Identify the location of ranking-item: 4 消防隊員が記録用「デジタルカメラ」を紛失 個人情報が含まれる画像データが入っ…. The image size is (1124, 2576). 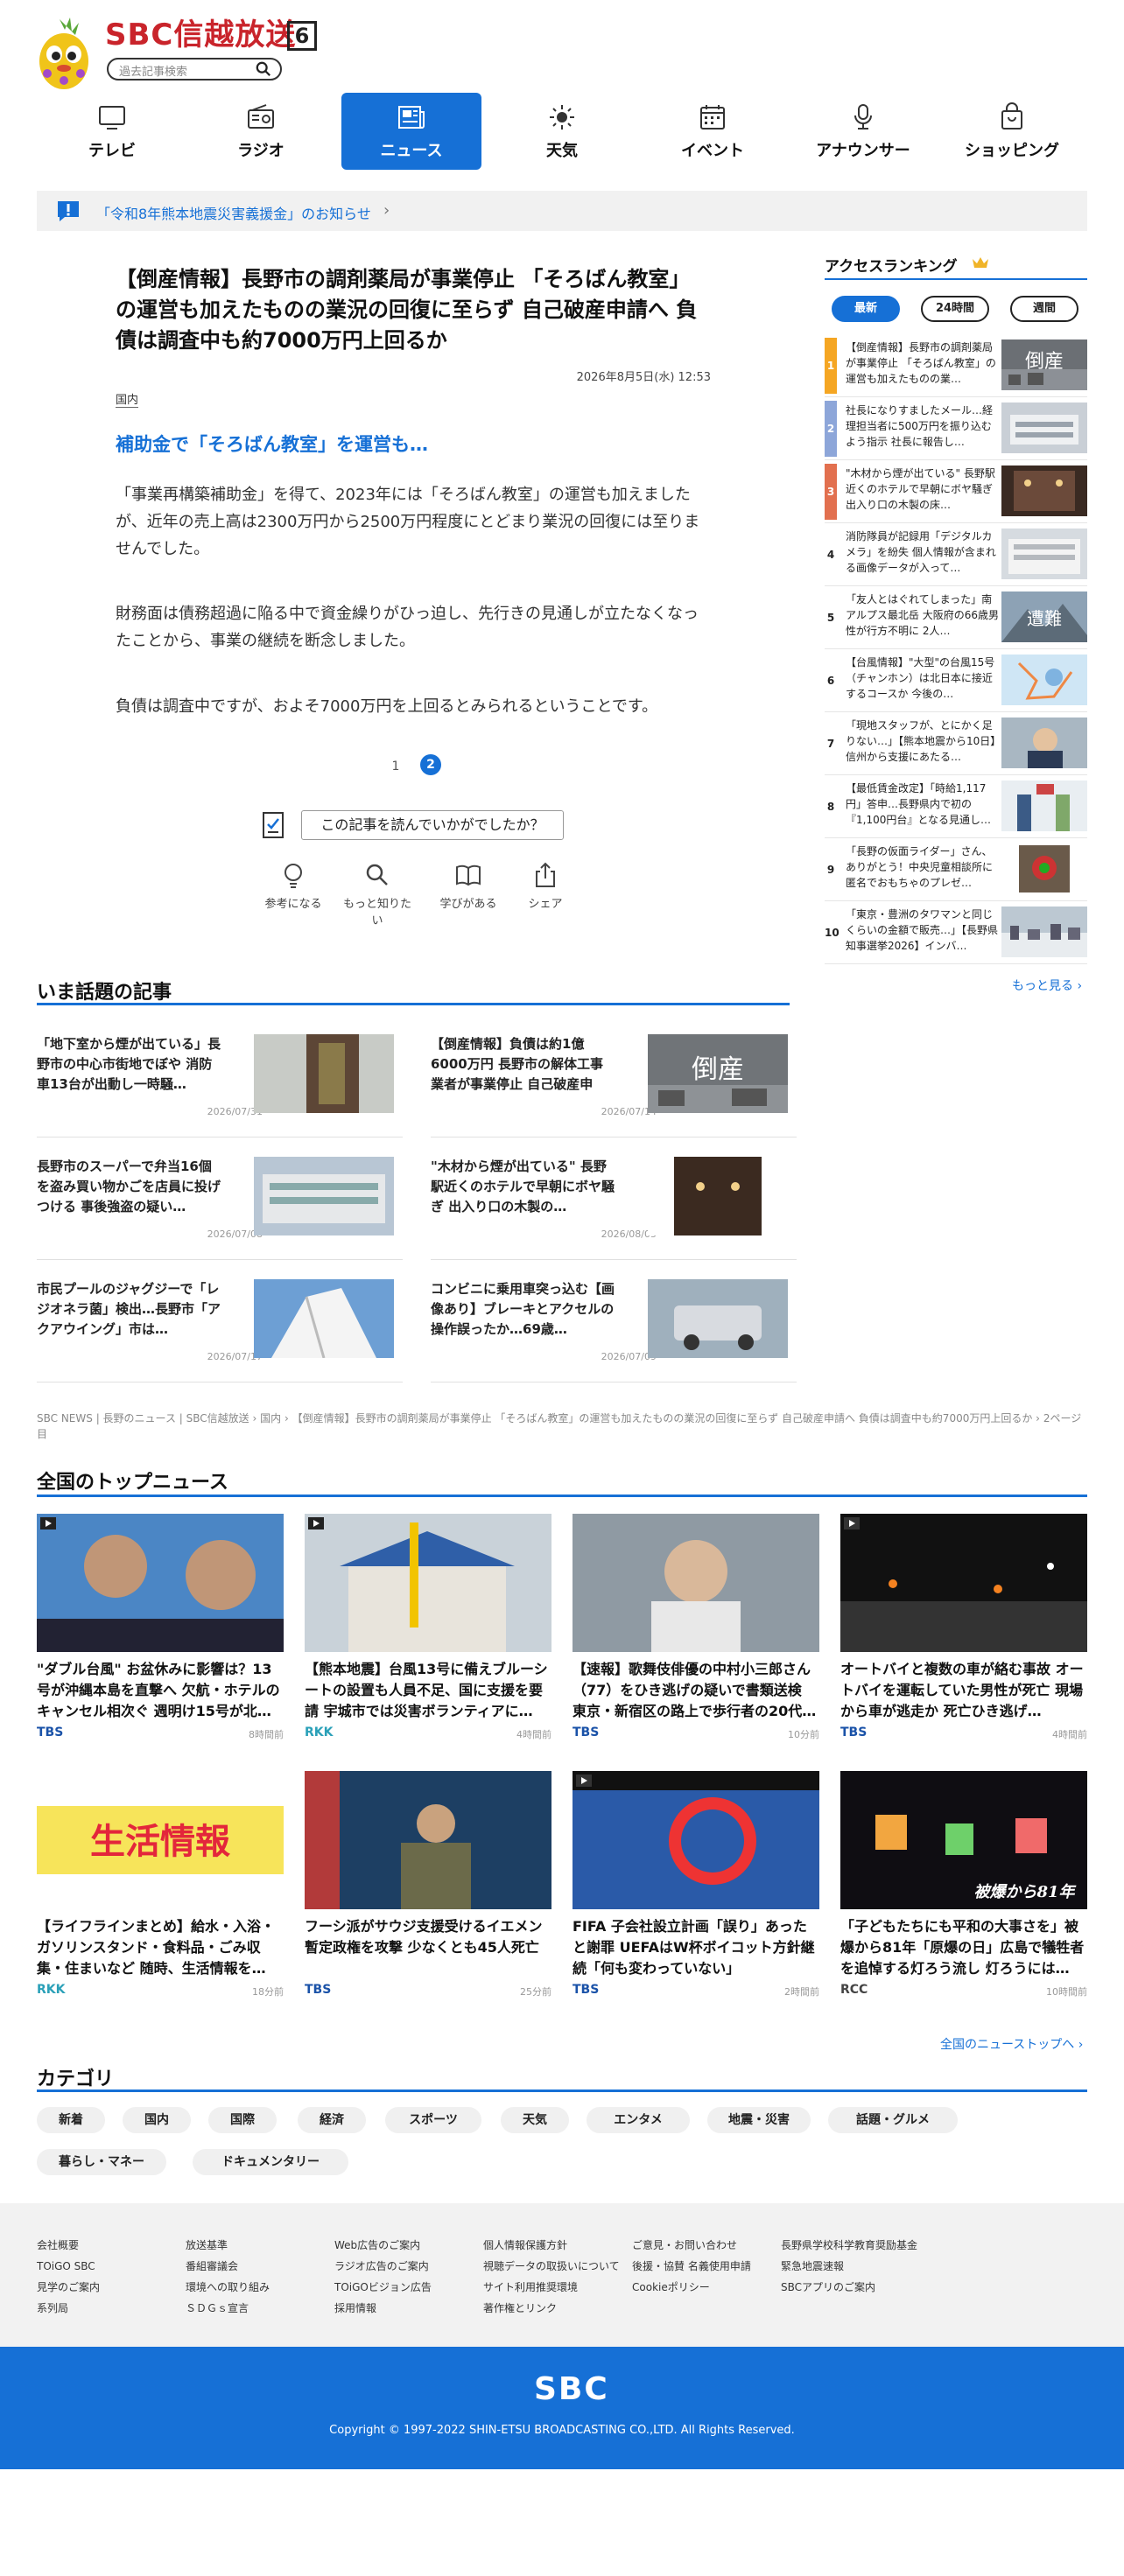
(956, 556).